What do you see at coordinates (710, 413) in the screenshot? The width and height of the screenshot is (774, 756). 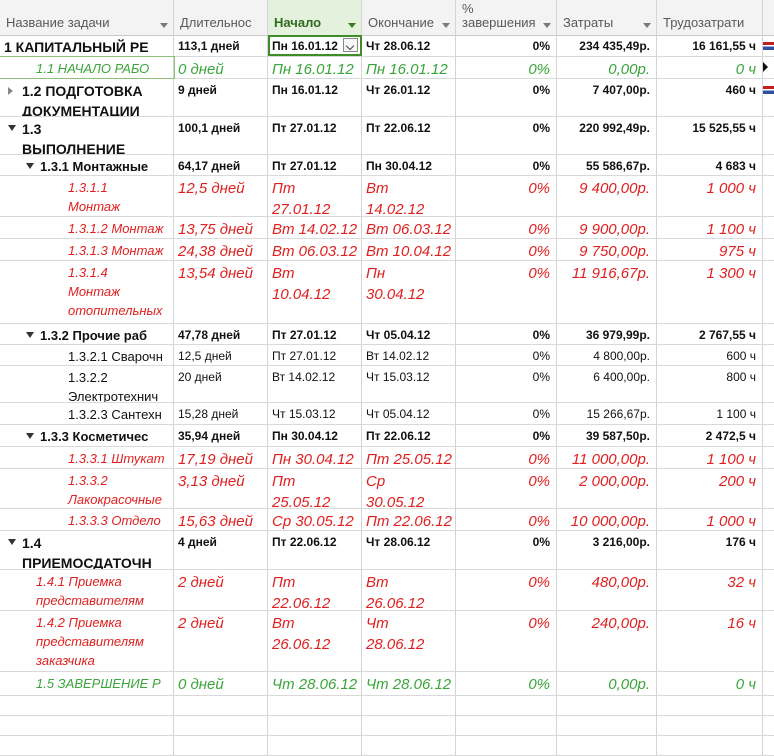 I see `cell-work: 1 100 ч` at bounding box center [710, 413].